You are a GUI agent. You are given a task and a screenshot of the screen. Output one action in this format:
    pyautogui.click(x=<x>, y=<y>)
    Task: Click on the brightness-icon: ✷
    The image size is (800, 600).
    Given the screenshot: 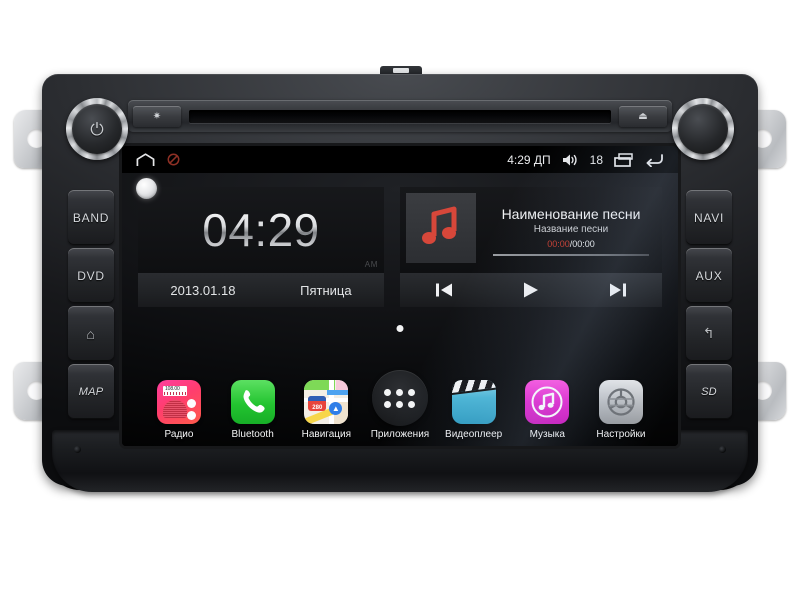 What is the action you would take?
    pyautogui.click(x=157, y=116)
    